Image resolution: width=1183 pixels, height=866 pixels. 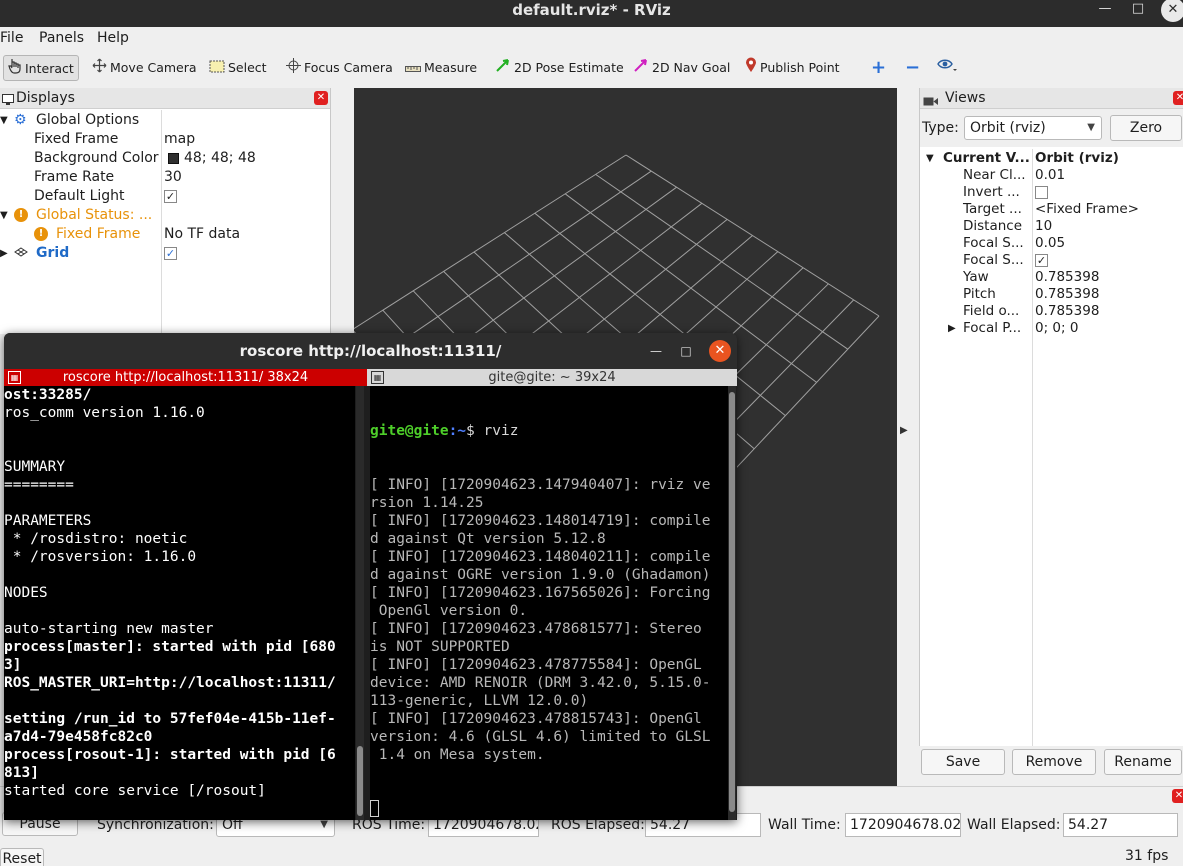 What do you see at coordinates (293, 69) in the screenshot?
I see `focus-crosshair-icon` at bounding box center [293, 69].